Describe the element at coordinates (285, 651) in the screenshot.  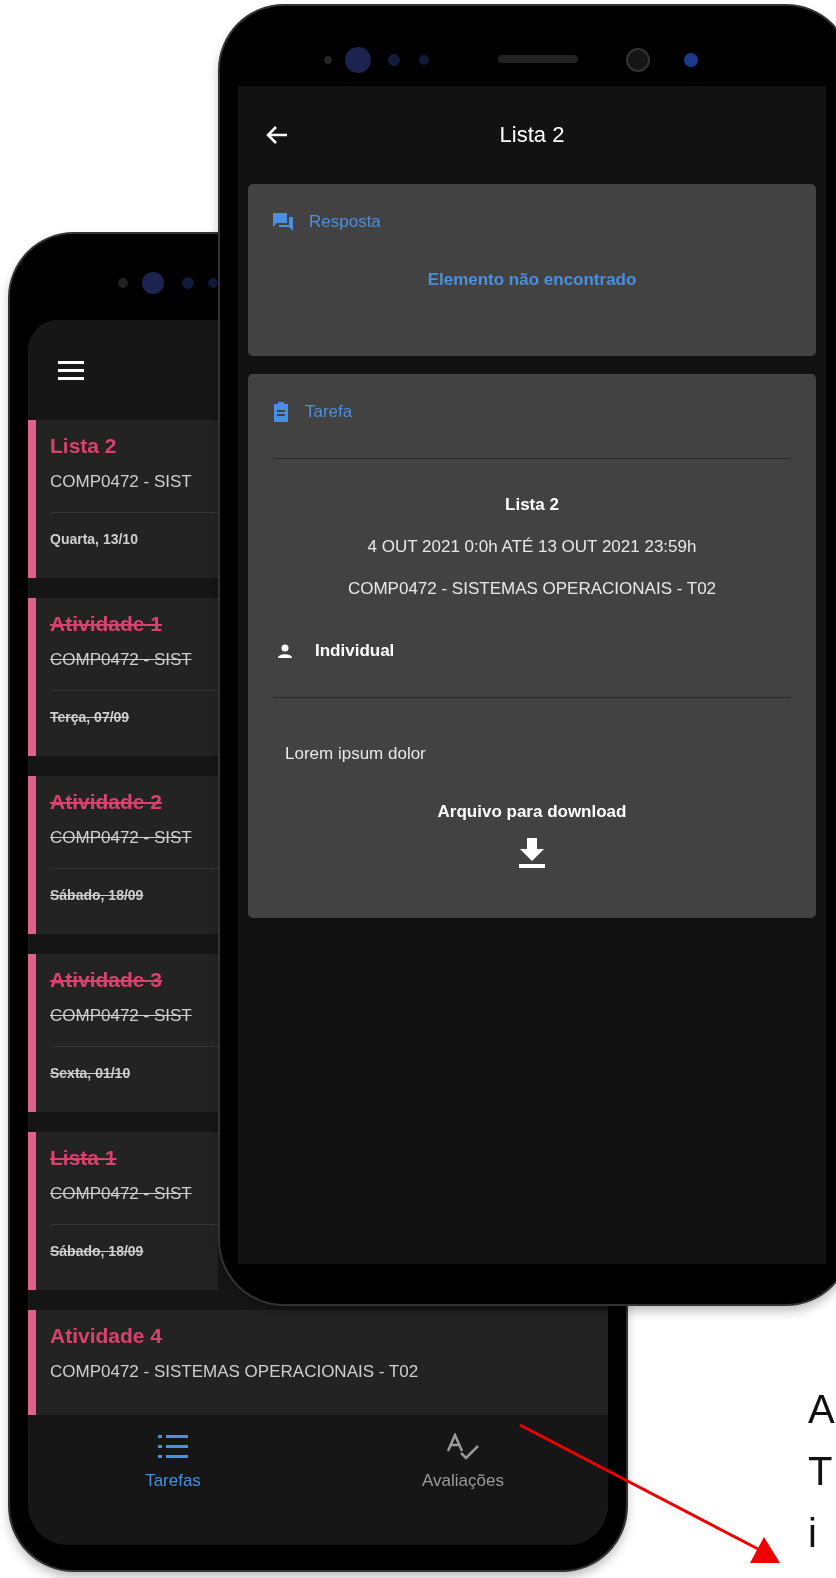
I see `person-icon` at that location.